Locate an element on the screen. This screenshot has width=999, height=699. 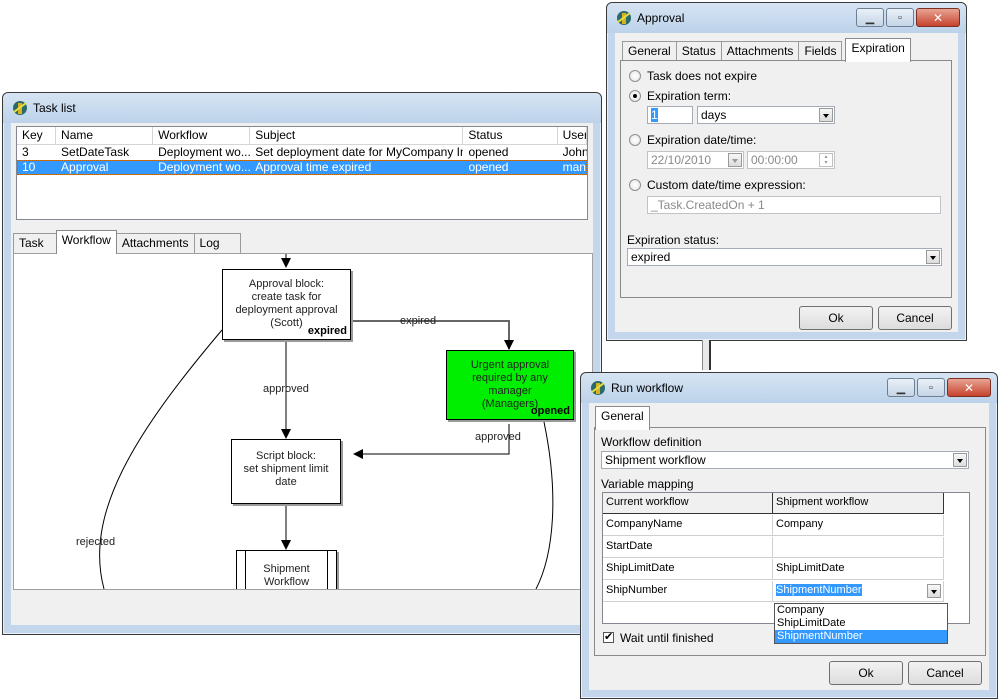
term-unit-select: days is located at coordinates (766, 115).